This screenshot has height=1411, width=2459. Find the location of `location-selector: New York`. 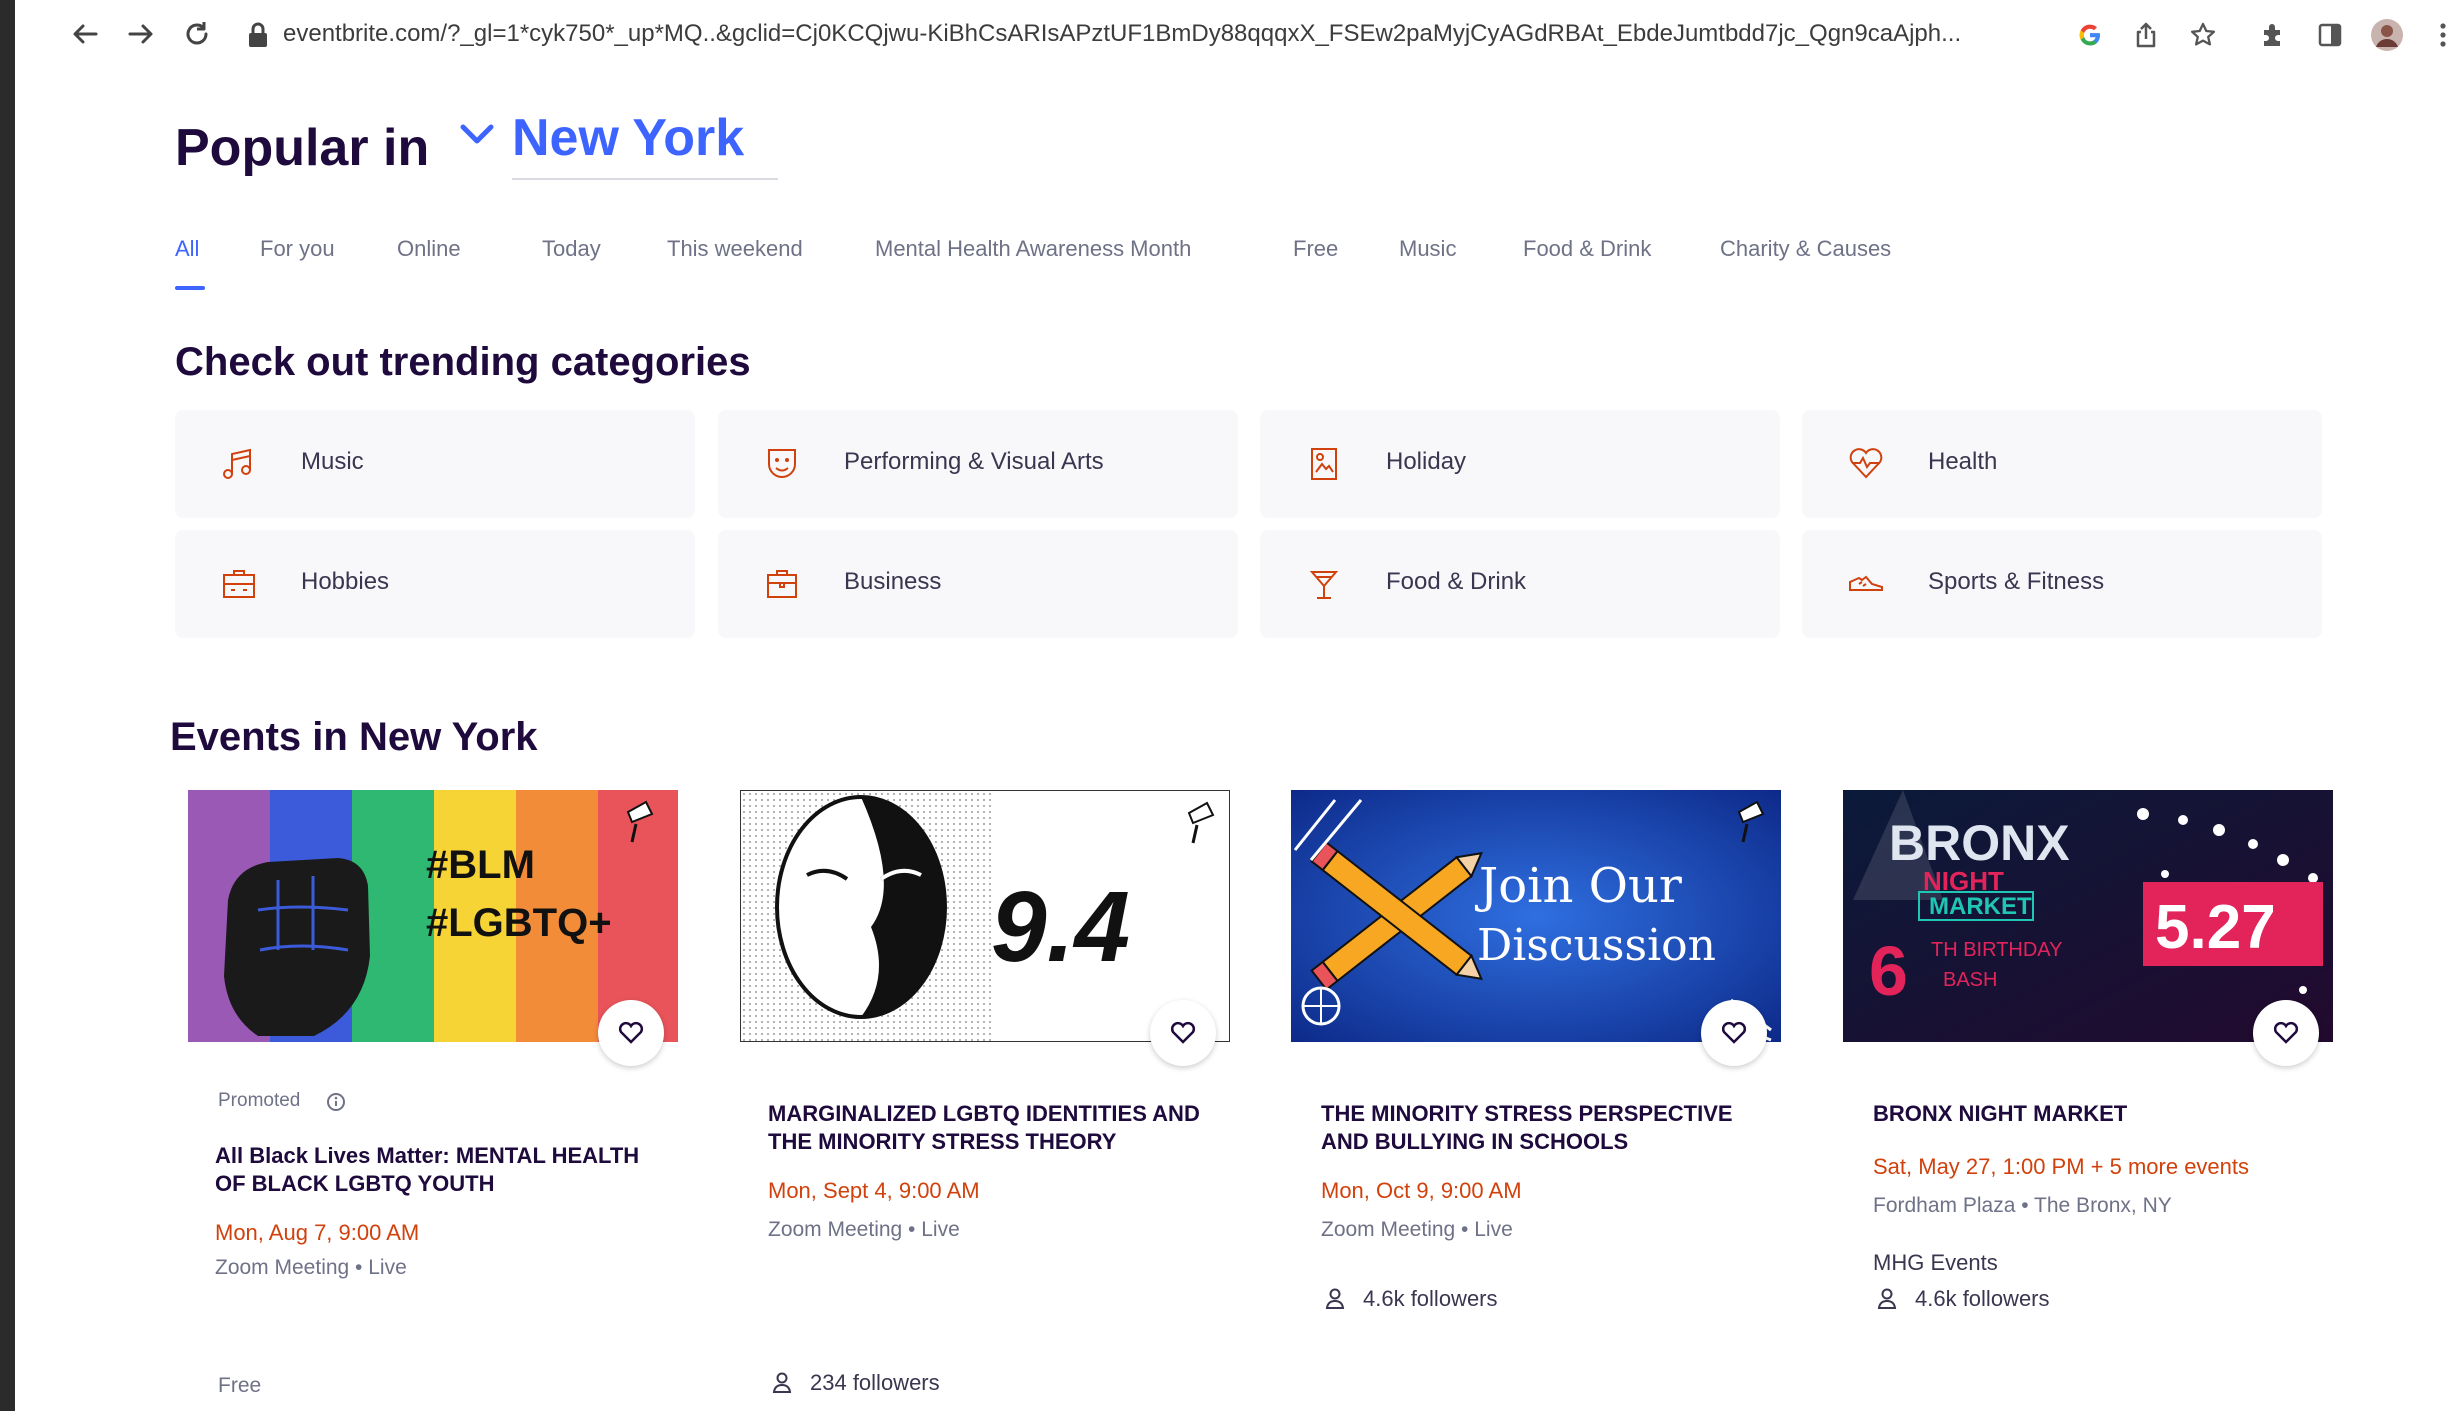

location-selector: New York is located at coordinates (645, 144).